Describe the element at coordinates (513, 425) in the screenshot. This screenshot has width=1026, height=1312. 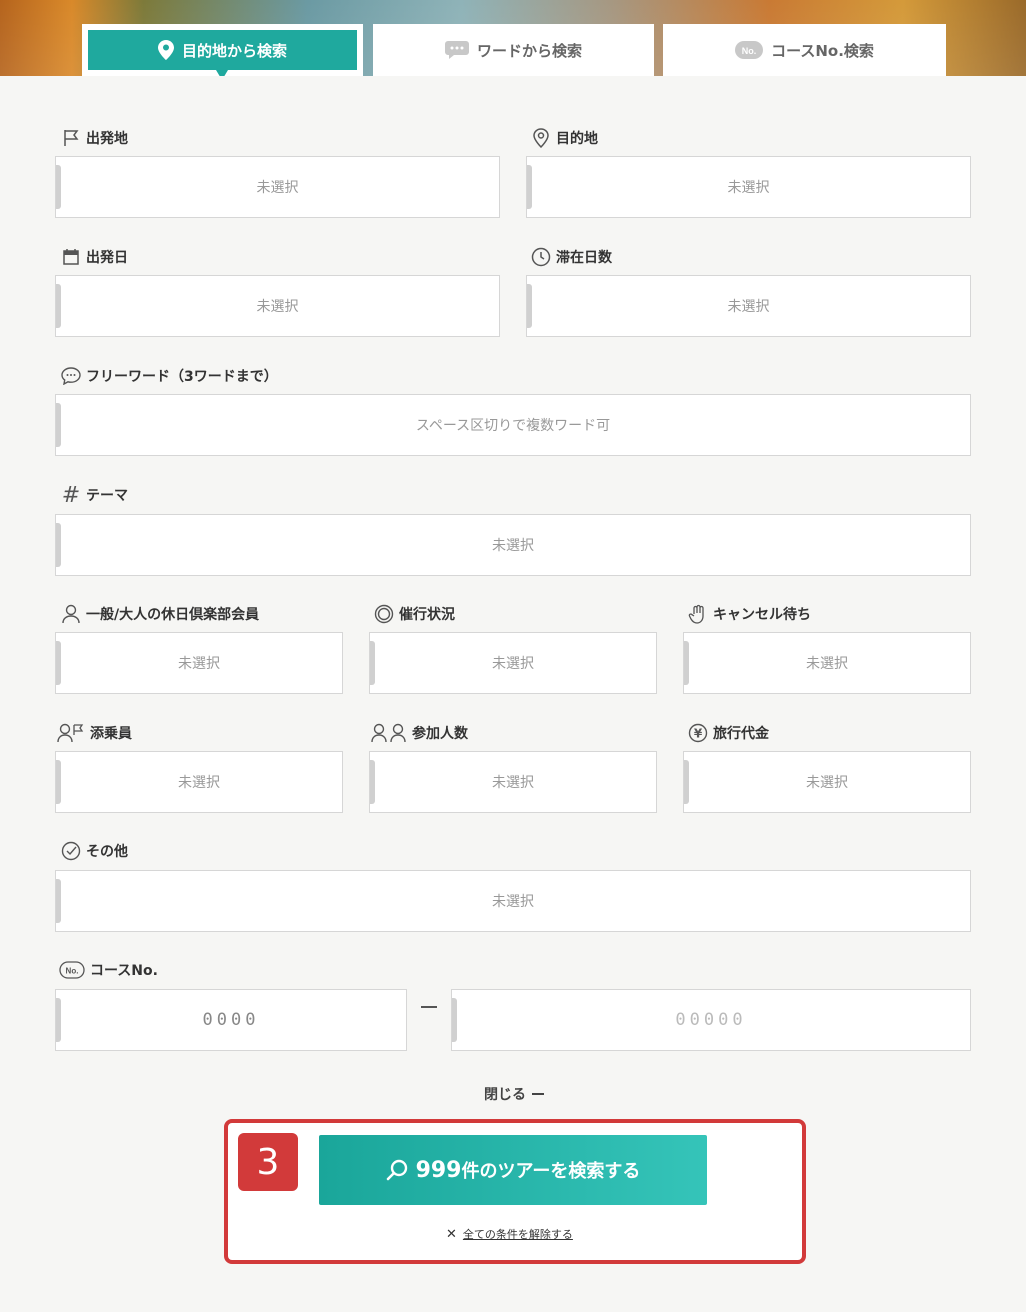
I see `freeword-input: スペース区切りで複数ワード可` at that location.